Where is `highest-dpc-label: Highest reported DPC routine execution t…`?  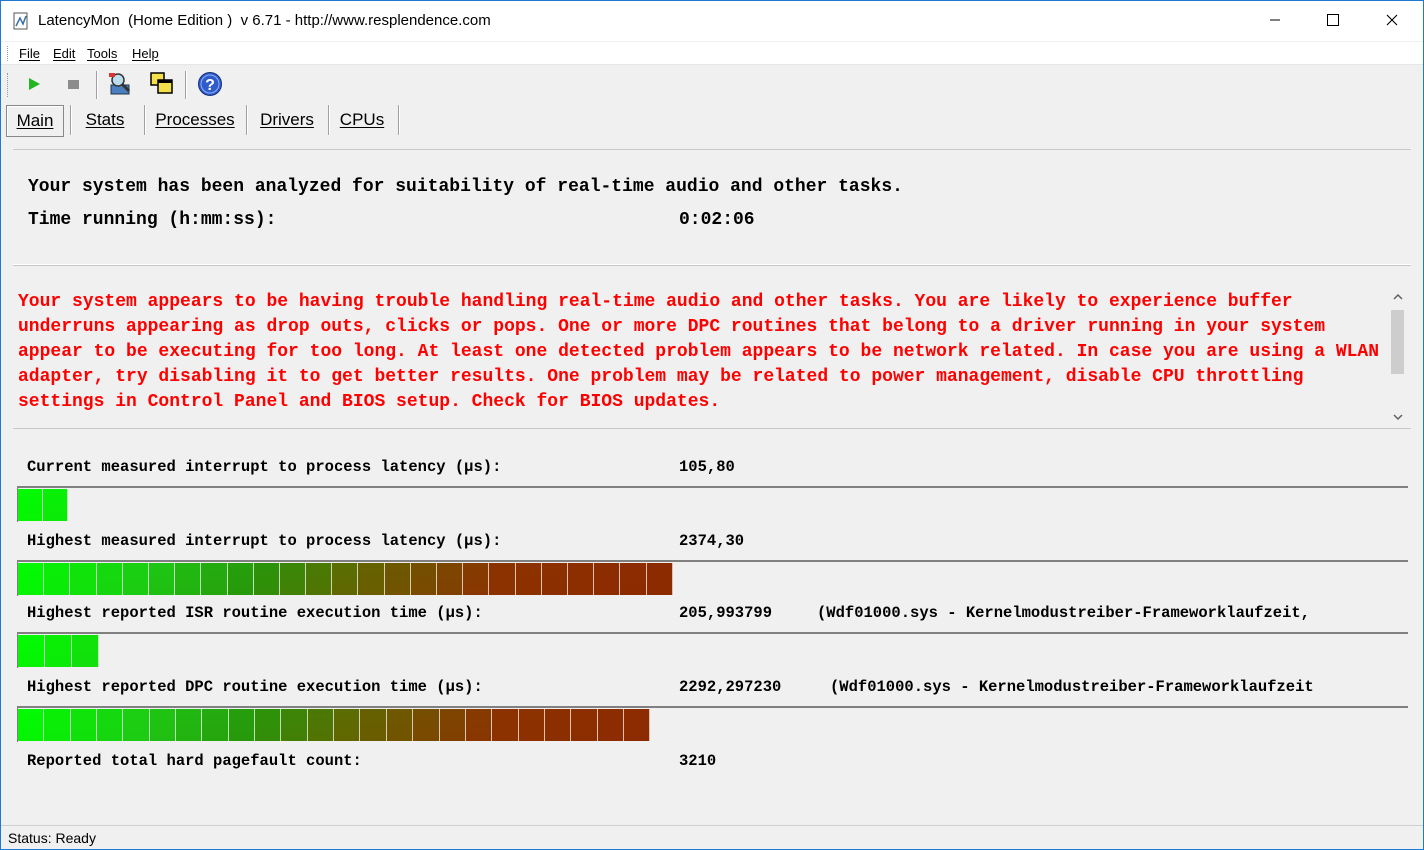 highest-dpc-label: Highest reported DPC routine execution t… is located at coordinates (255, 687).